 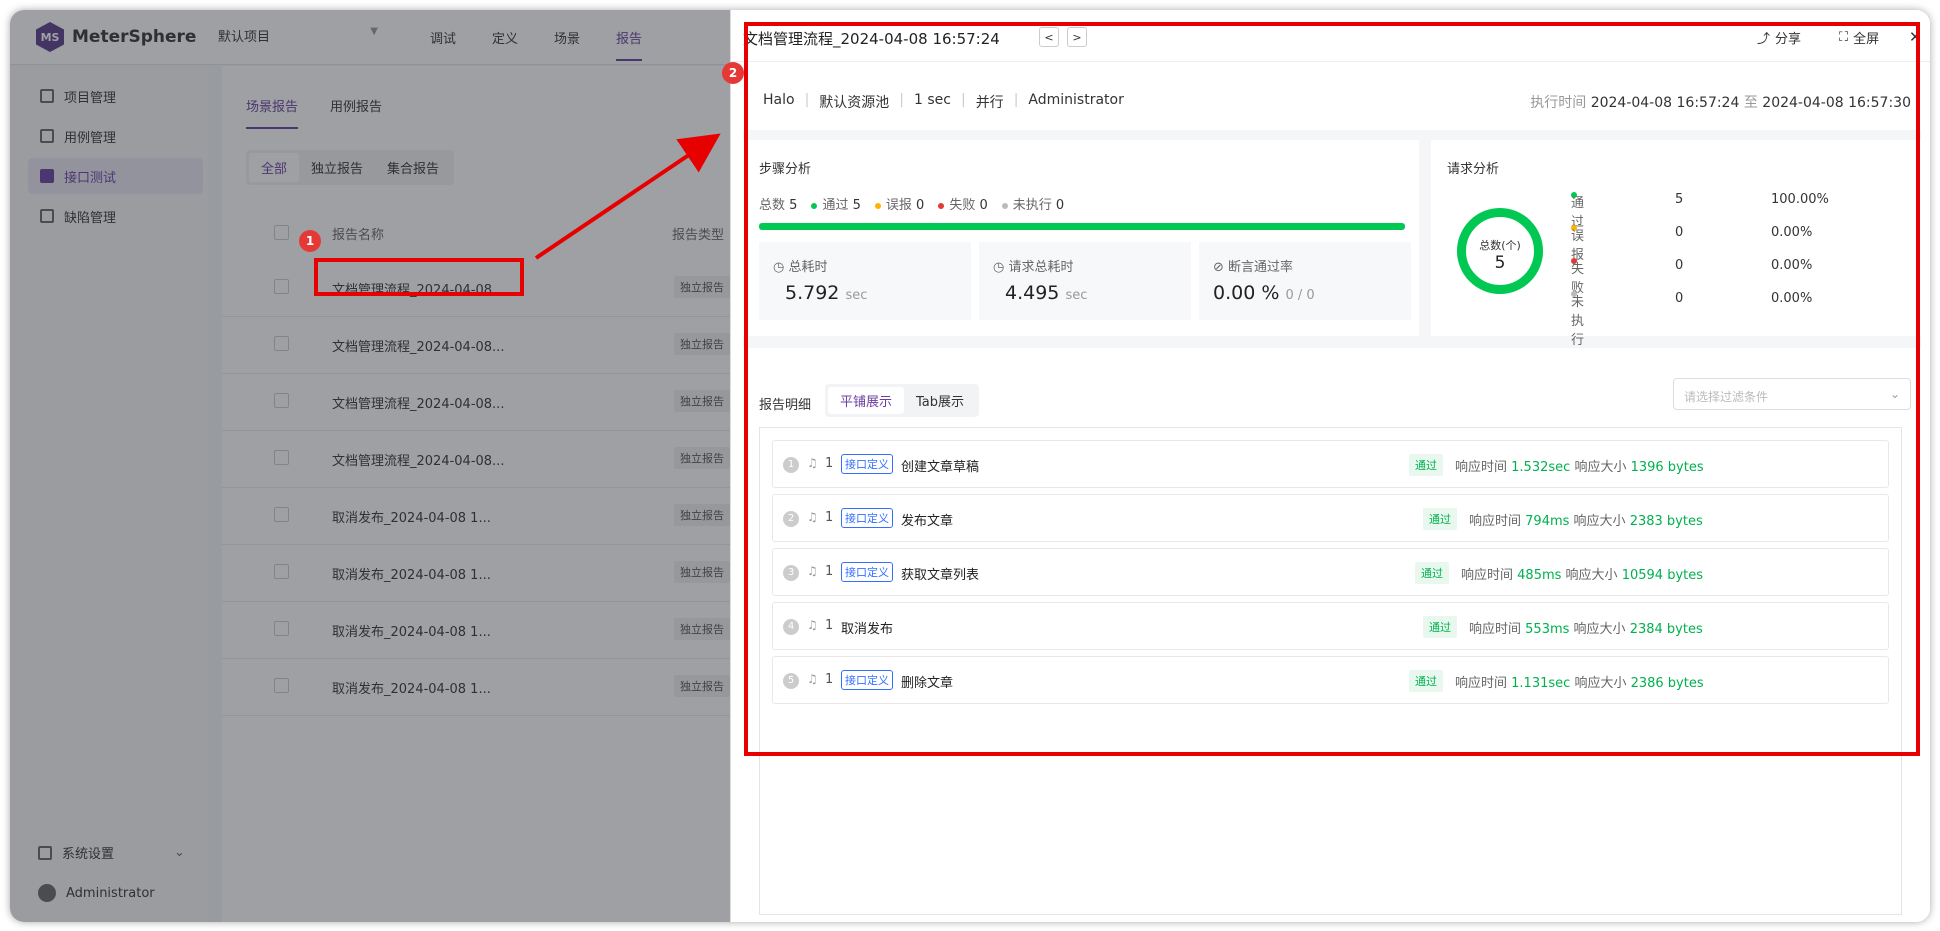 What do you see at coordinates (627, 196) in the screenshot?
I see `annotation-arrow` at bounding box center [627, 196].